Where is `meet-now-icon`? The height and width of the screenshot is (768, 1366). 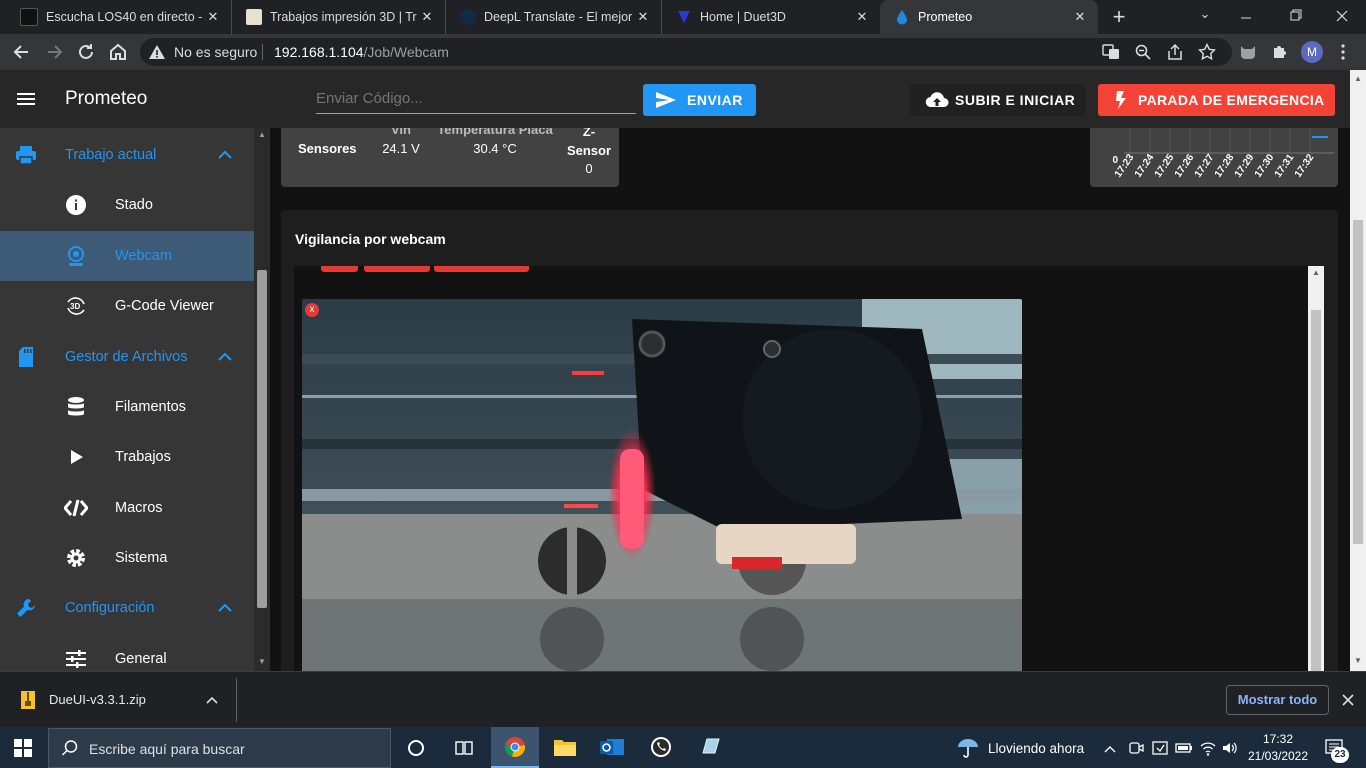
meet-now-icon is located at coordinates (1136, 748).